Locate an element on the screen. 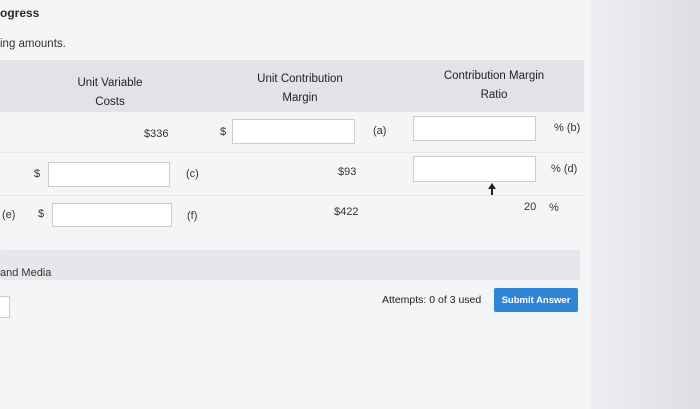 The width and height of the screenshot is (700, 409). unit-variable-cost-value: $336 is located at coordinates (156, 134).